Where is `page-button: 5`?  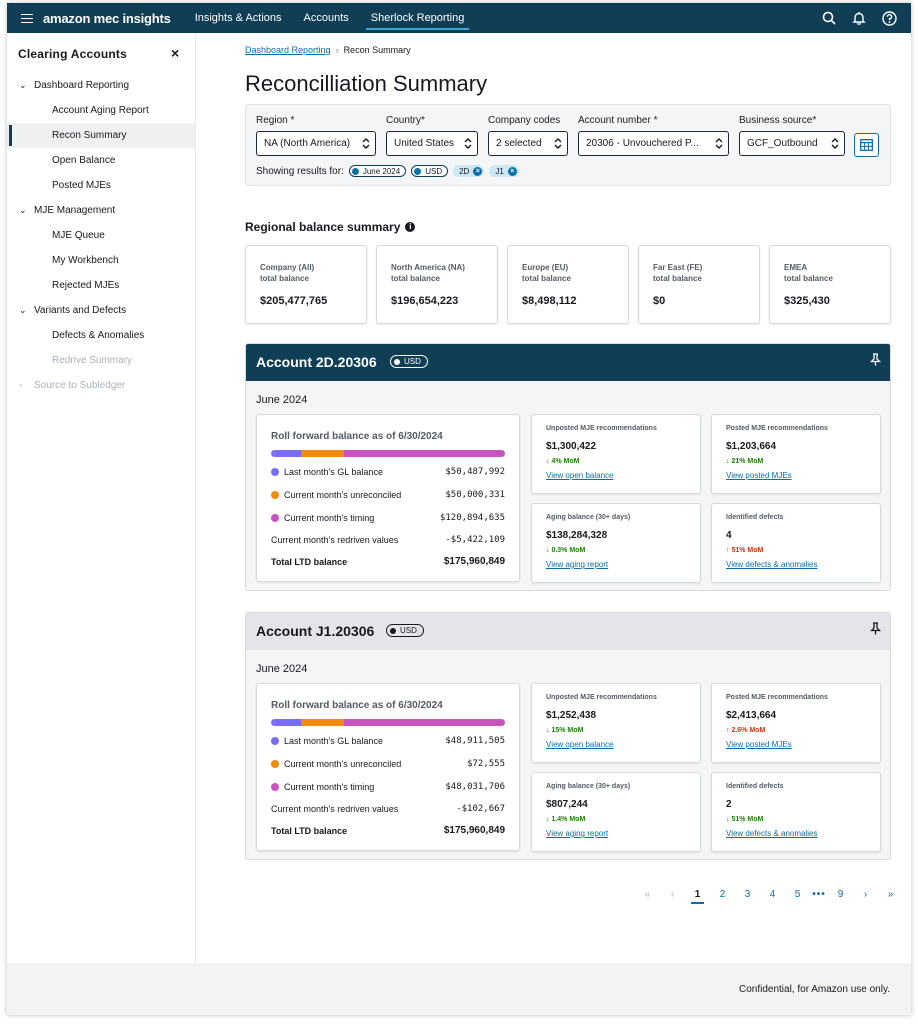
page-button: 5 is located at coordinates (797, 894).